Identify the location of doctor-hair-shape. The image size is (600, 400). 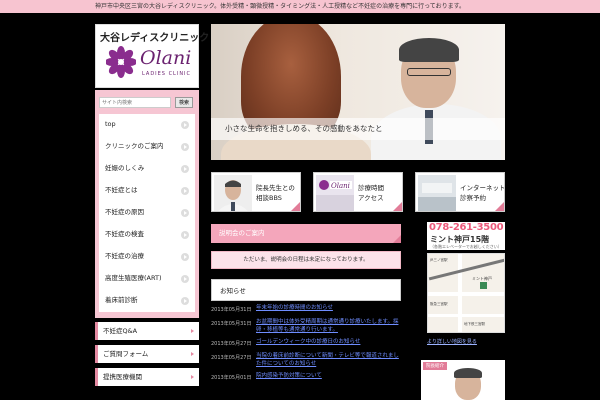
(429, 50).